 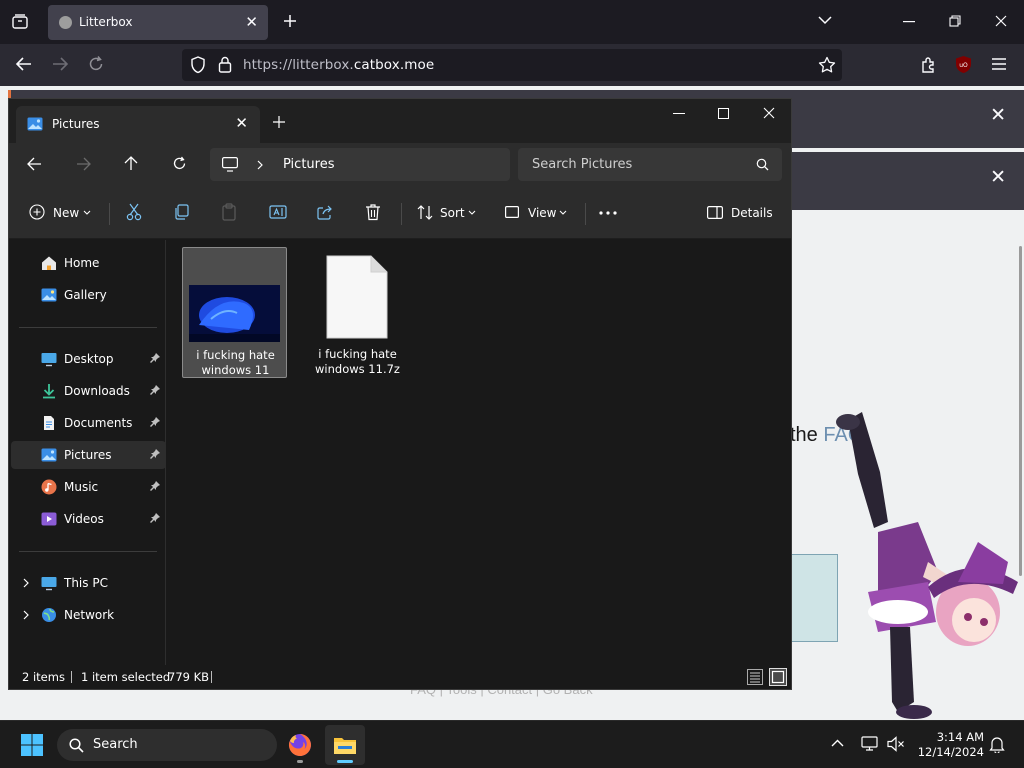 I want to click on details-view-icon, so click(x=755, y=677).